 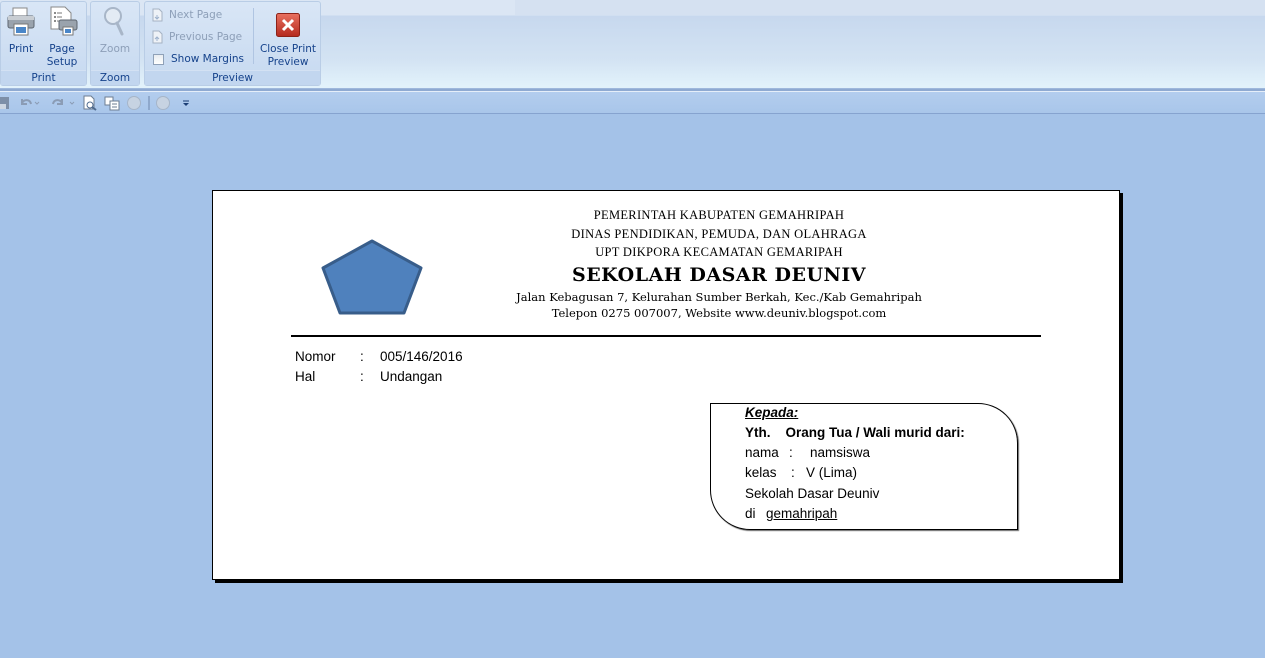 I want to click on close-print-preview-button: Close Print Preview, so click(x=288, y=37).